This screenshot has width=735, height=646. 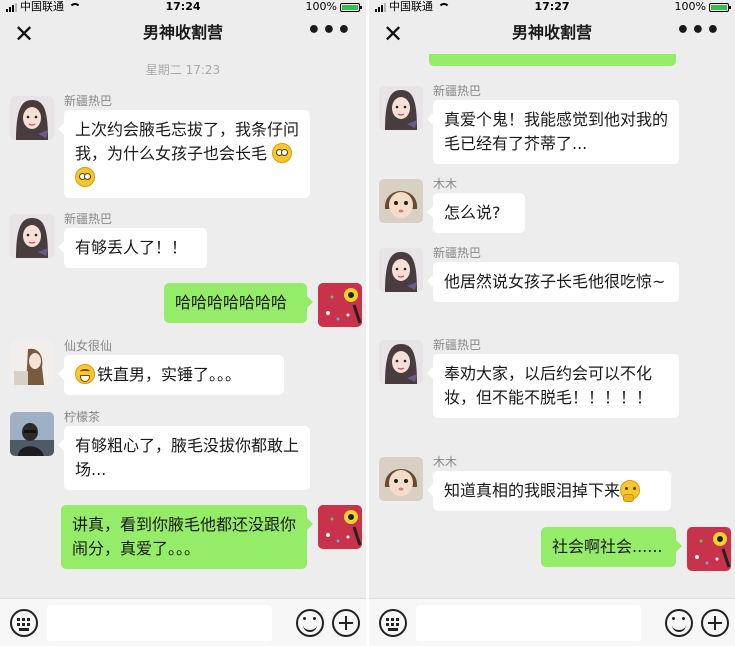 What do you see at coordinates (82, 417) in the screenshot?
I see `sender-name: 柠檬茶` at bounding box center [82, 417].